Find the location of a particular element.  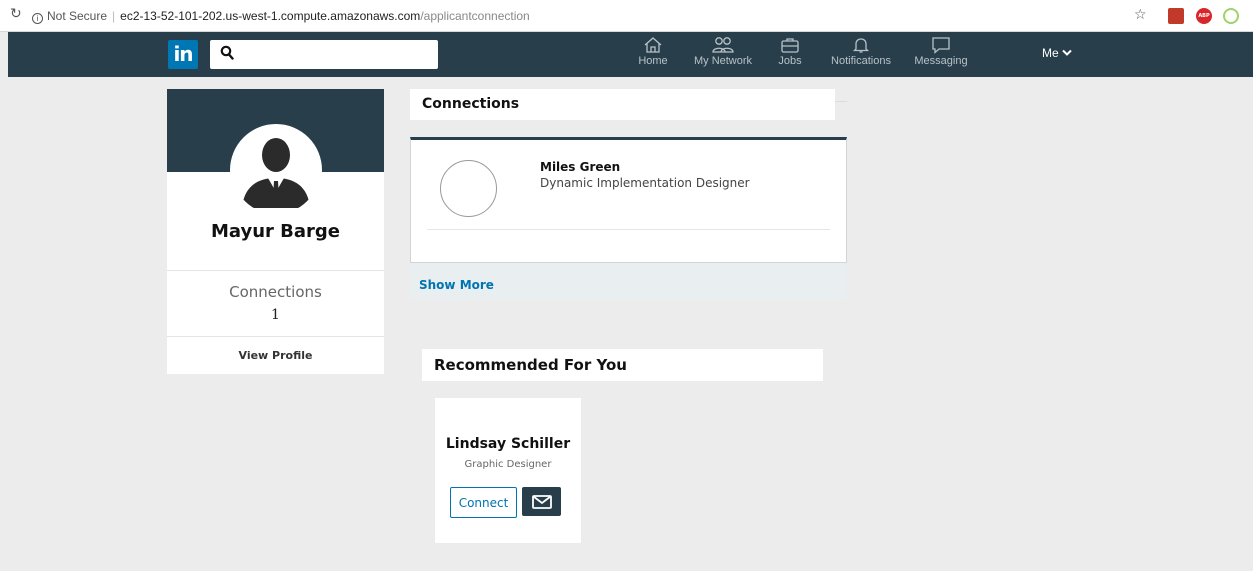

show-more-button: Show More is located at coordinates (628, 281).